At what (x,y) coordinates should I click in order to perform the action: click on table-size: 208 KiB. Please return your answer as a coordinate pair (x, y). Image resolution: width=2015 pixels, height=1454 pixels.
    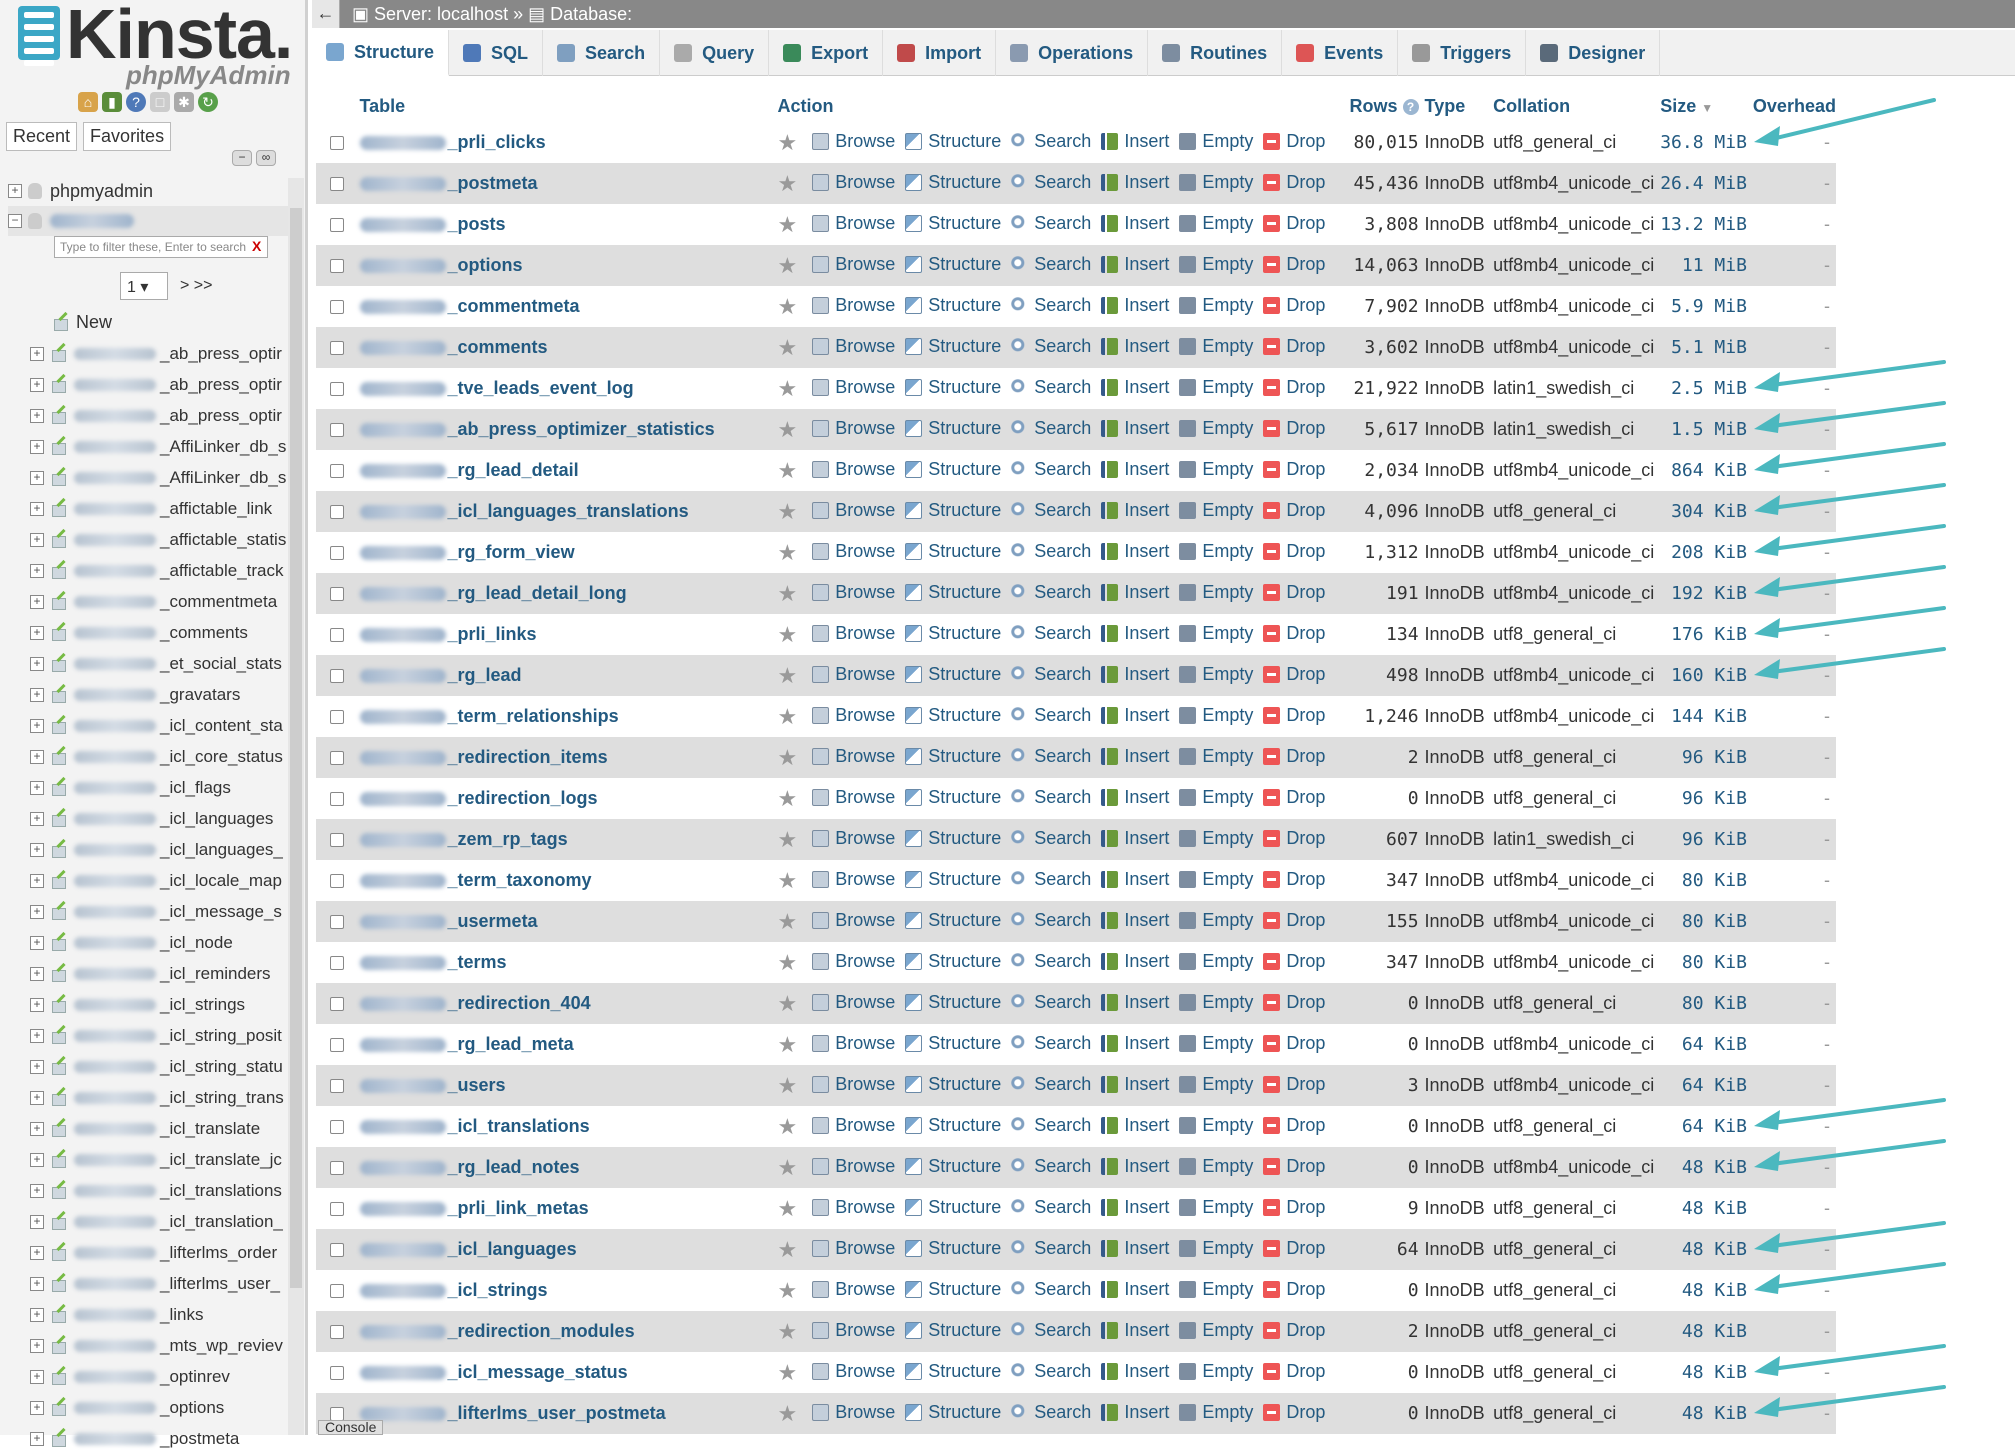
    Looking at the image, I should click on (1706, 552).